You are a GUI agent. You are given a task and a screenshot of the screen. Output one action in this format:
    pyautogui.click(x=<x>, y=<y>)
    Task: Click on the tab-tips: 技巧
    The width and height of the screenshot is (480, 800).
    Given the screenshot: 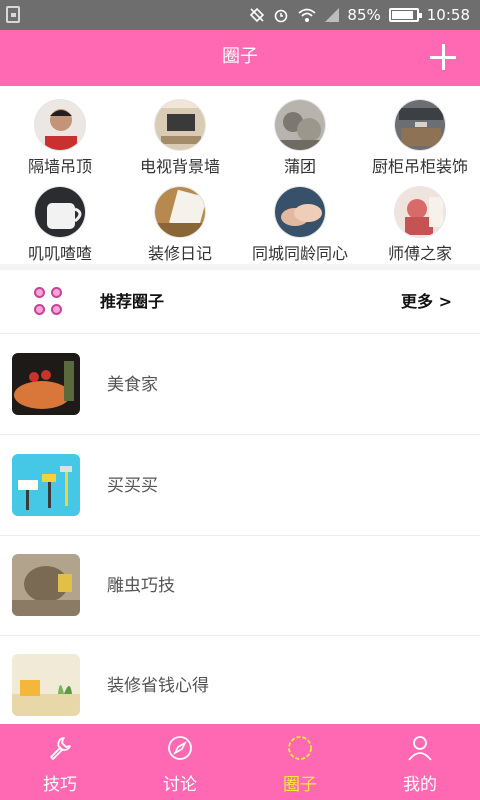 What is the action you would take?
    pyautogui.click(x=60, y=762)
    